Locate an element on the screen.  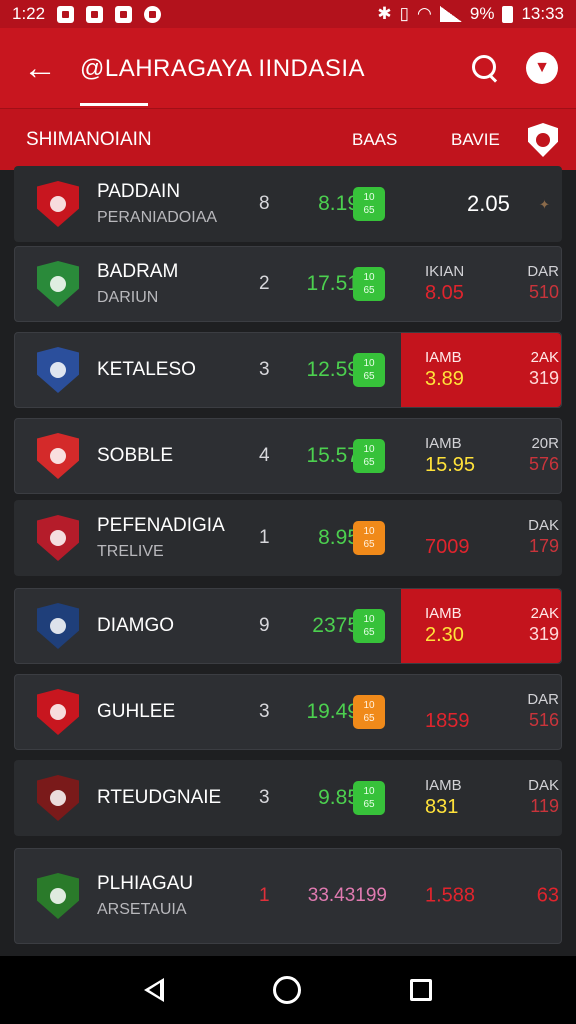
team-rank: 4 is located at coordinates (264, 455).